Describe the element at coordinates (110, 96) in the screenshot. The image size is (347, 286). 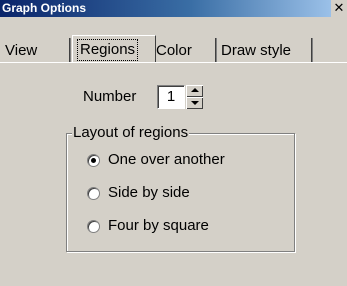
I see `number-label: Number` at that location.